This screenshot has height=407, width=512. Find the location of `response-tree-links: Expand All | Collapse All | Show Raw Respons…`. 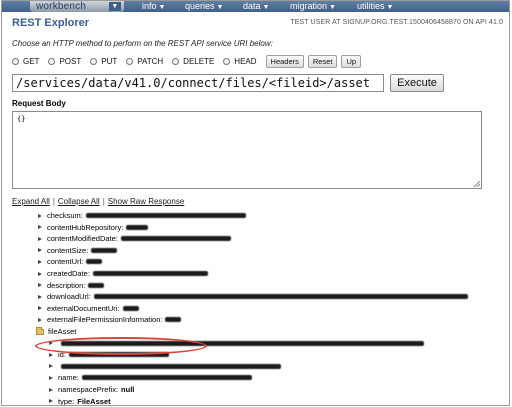

response-tree-links: Expand All | Collapse All | Show Raw Respons… is located at coordinates (98, 201).